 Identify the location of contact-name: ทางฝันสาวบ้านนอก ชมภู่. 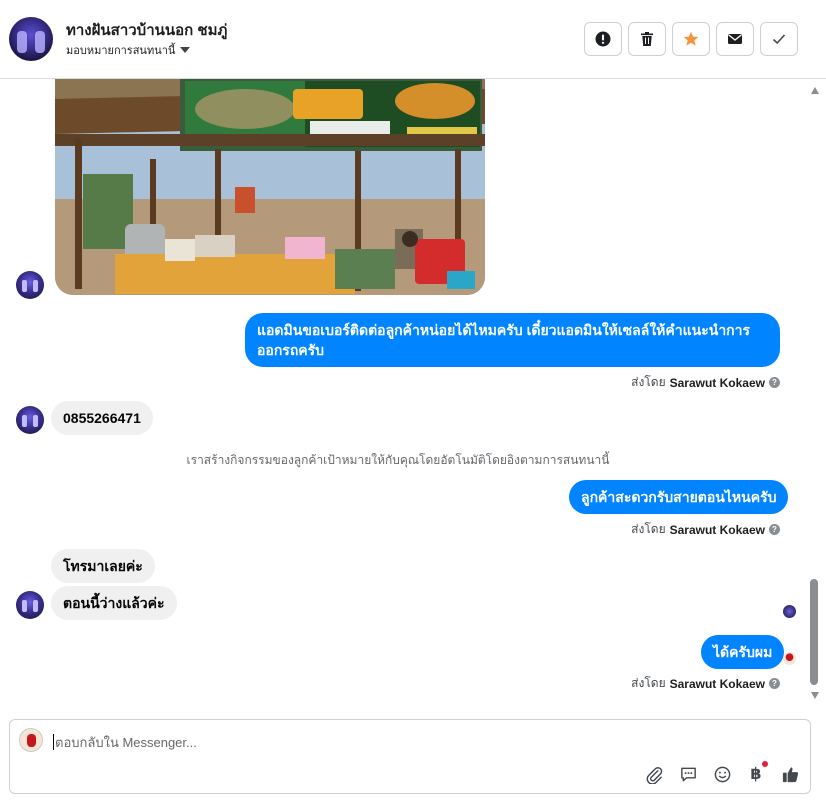
(146, 30).